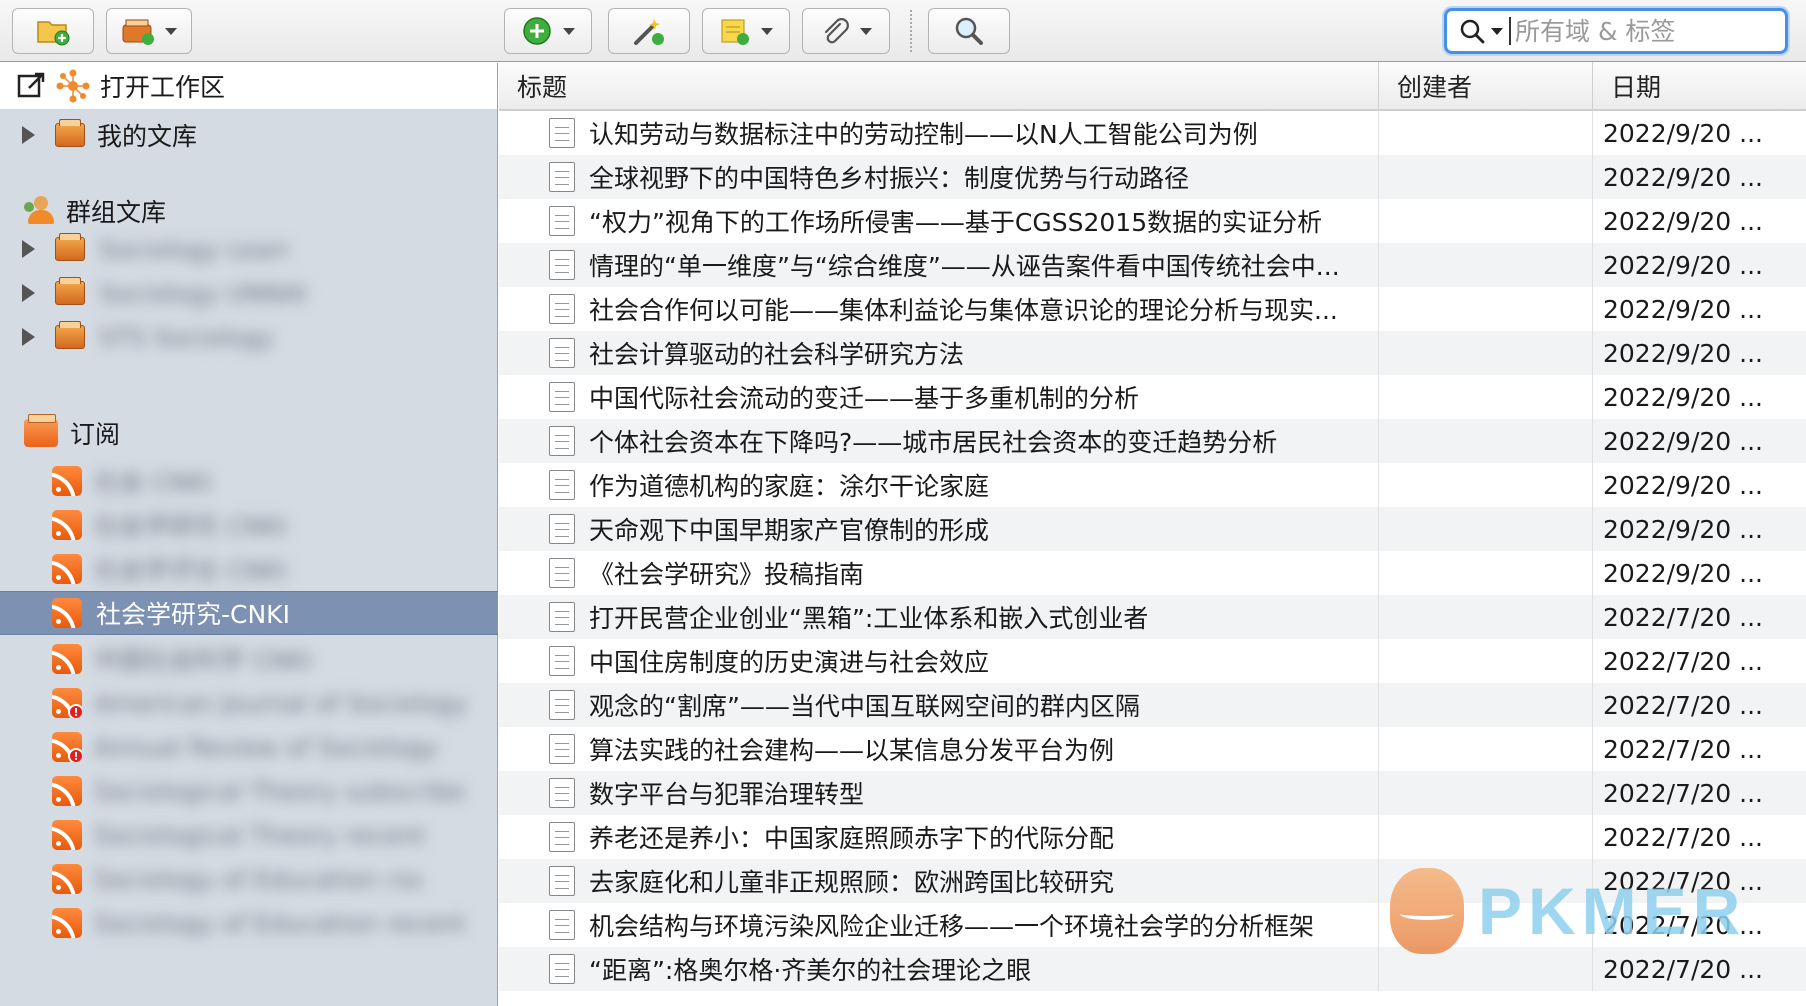  Describe the element at coordinates (969, 31) in the screenshot. I see `advanced-search-button` at that location.